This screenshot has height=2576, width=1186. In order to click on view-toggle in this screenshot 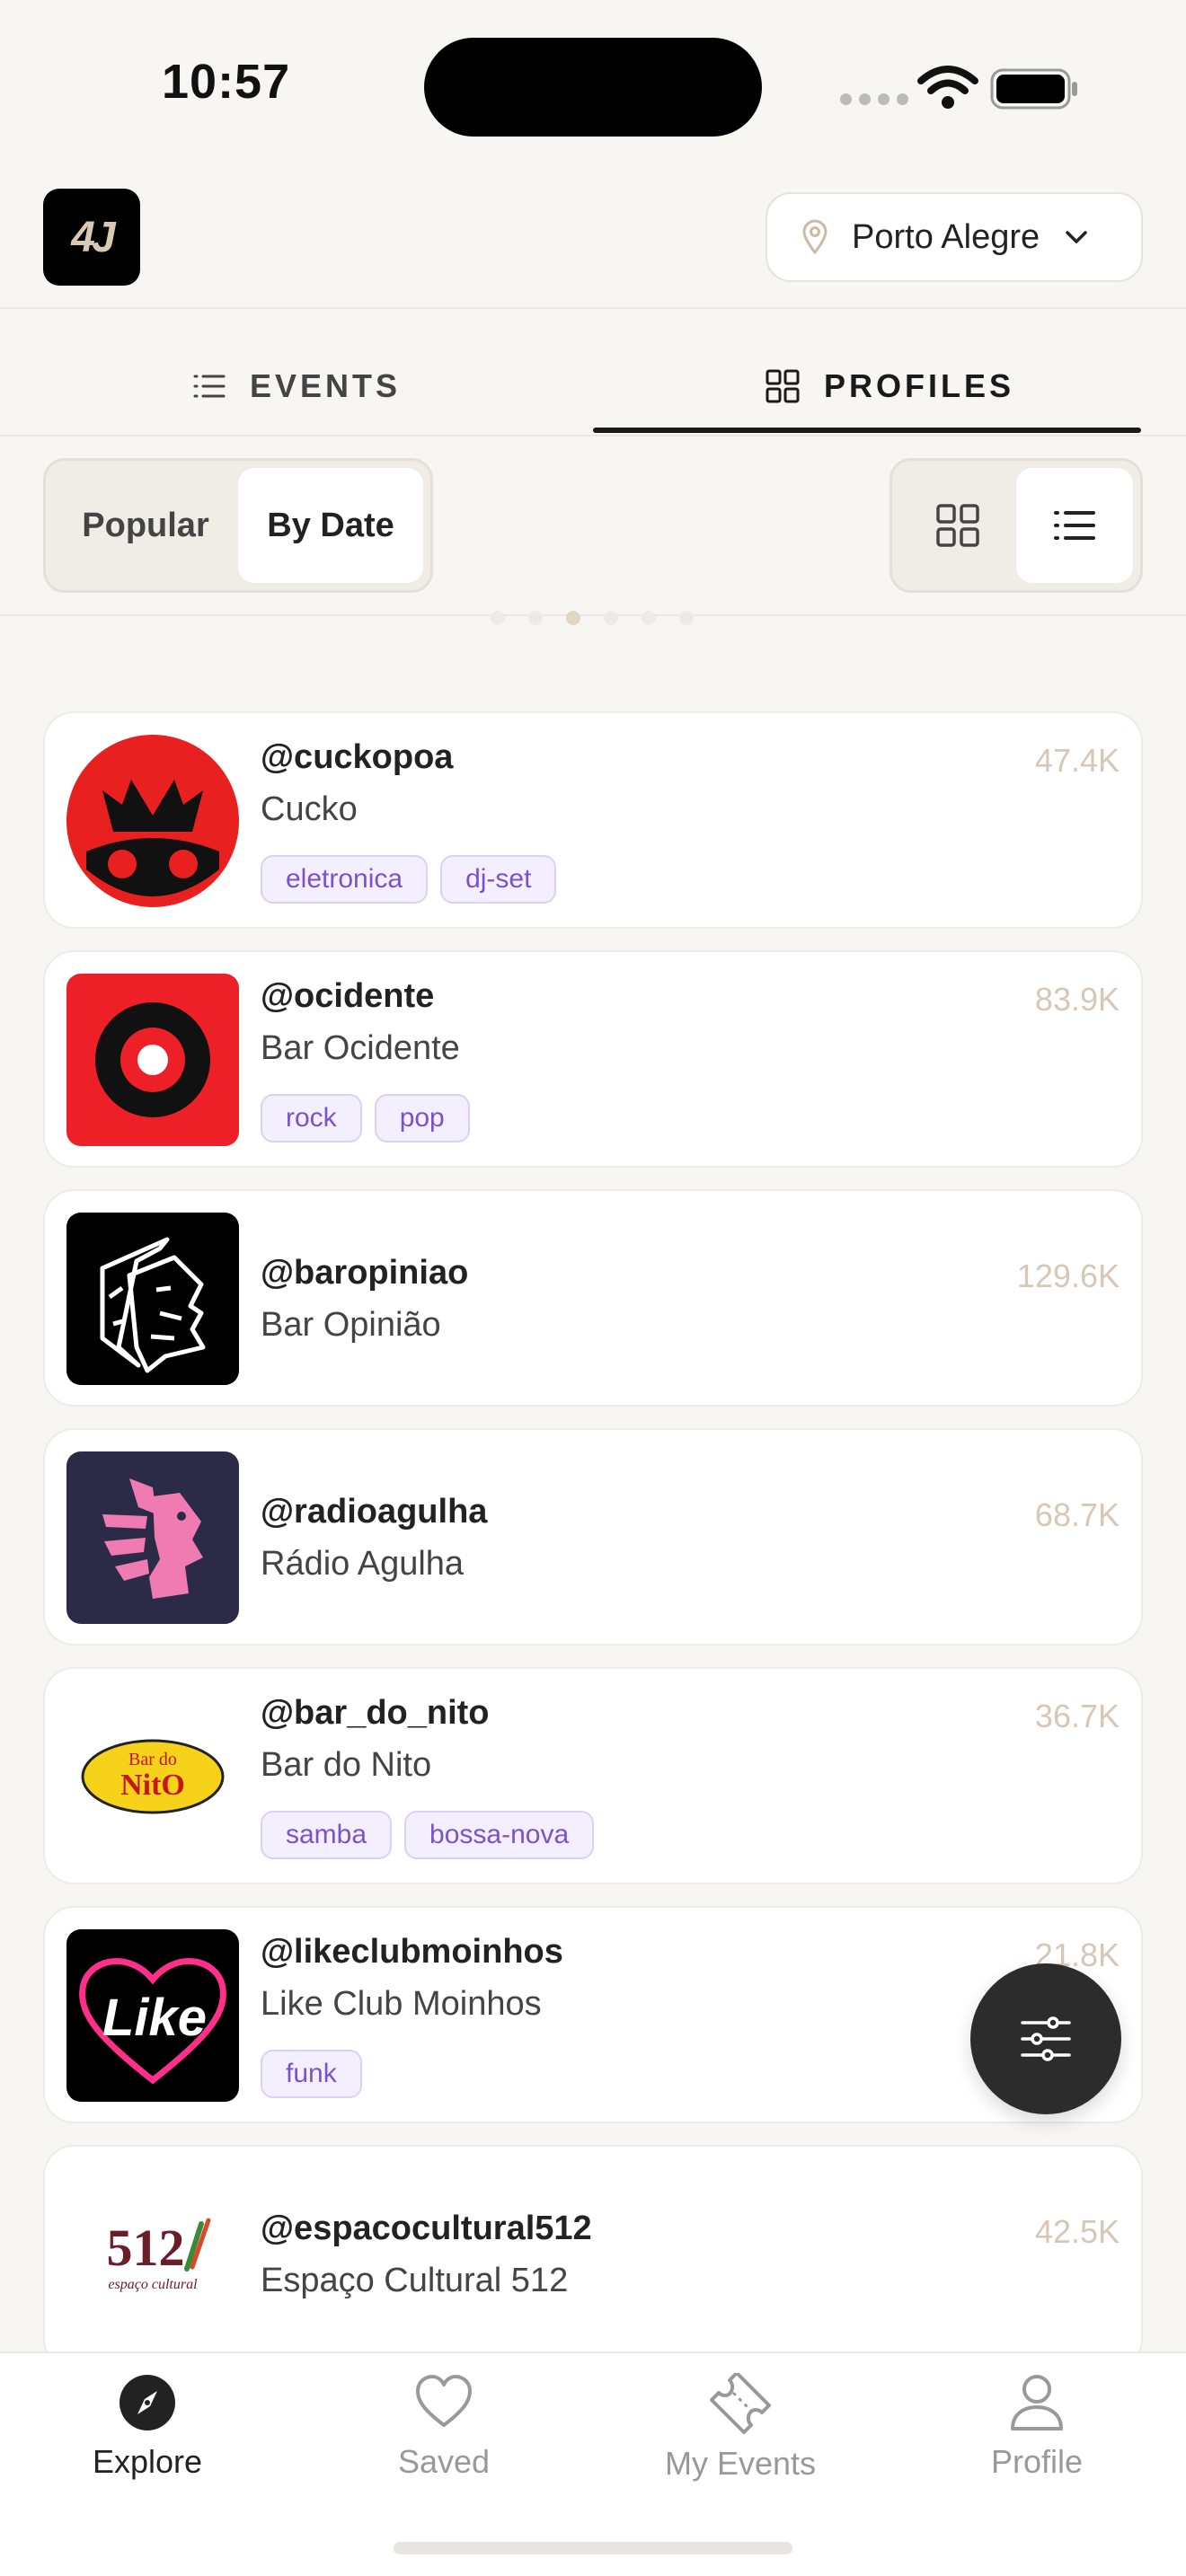, I will do `click(1016, 525)`.